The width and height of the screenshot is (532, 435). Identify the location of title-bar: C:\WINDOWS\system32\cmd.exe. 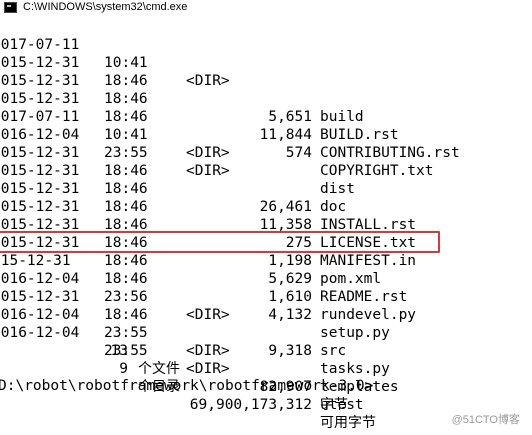
(266, 7).